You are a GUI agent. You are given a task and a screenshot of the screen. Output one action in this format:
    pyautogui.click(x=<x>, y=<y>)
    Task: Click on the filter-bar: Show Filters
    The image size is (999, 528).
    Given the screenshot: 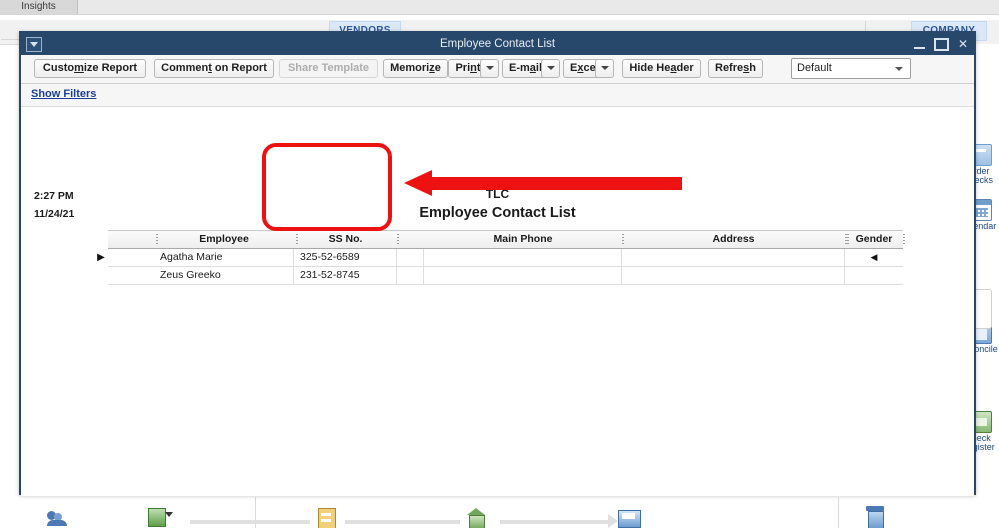 What is the action you would take?
    pyautogui.click(x=497, y=95)
    